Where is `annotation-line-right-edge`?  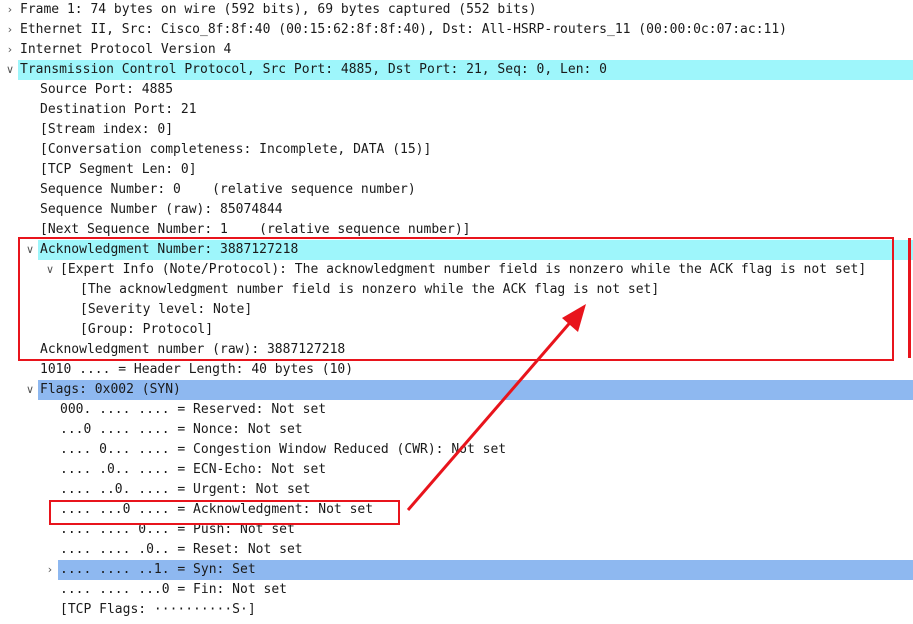 annotation-line-right-edge is located at coordinates (909, 298).